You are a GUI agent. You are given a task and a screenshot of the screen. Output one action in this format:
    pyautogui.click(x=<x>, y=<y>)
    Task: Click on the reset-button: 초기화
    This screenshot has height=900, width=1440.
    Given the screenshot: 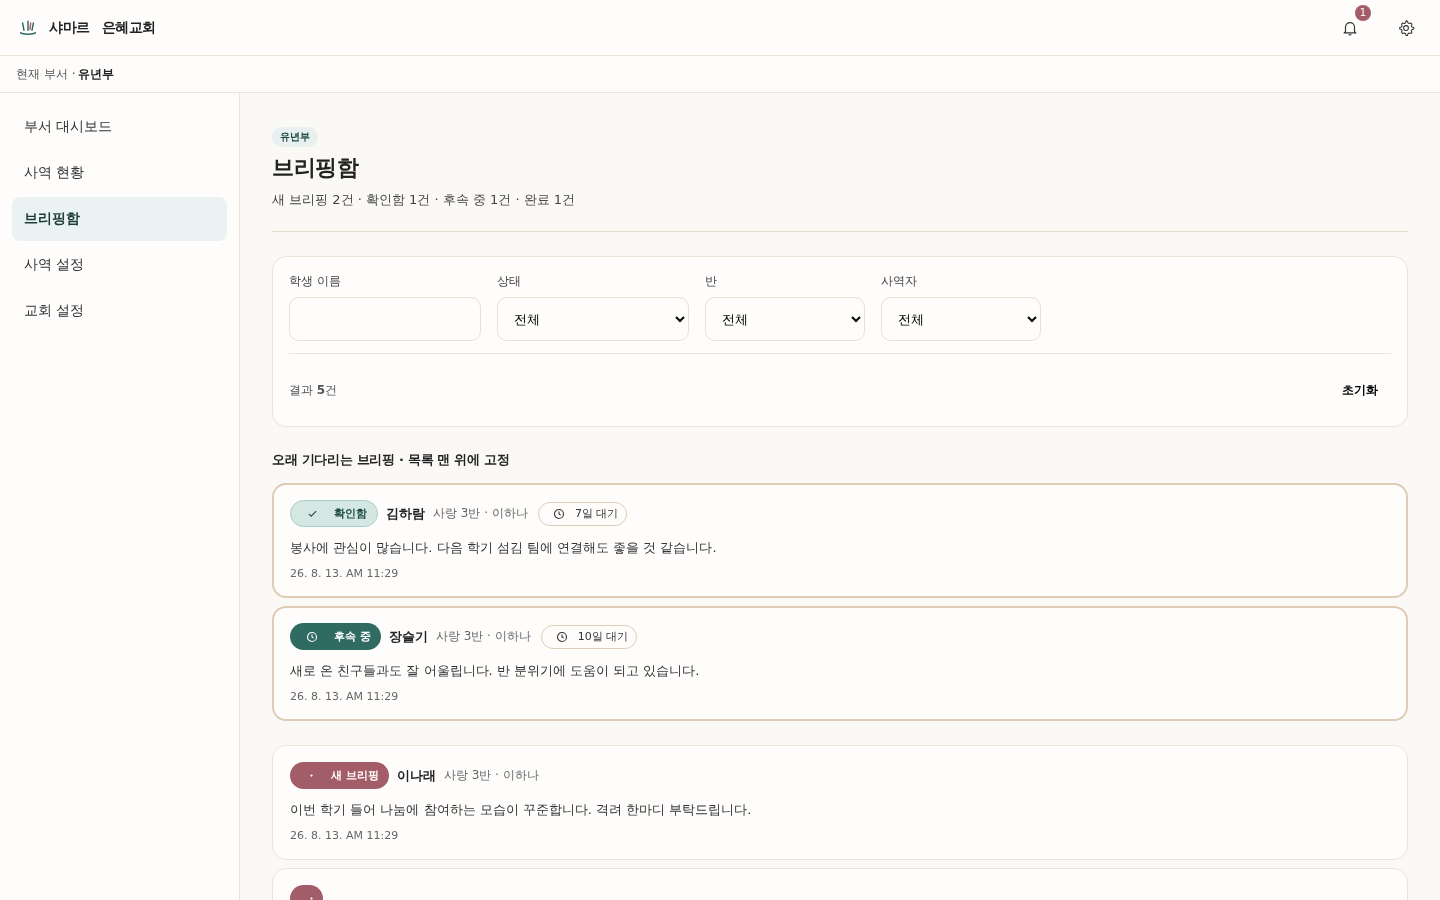 What is the action you would take?
    pyautogui.click(x=1360, y=390)
    